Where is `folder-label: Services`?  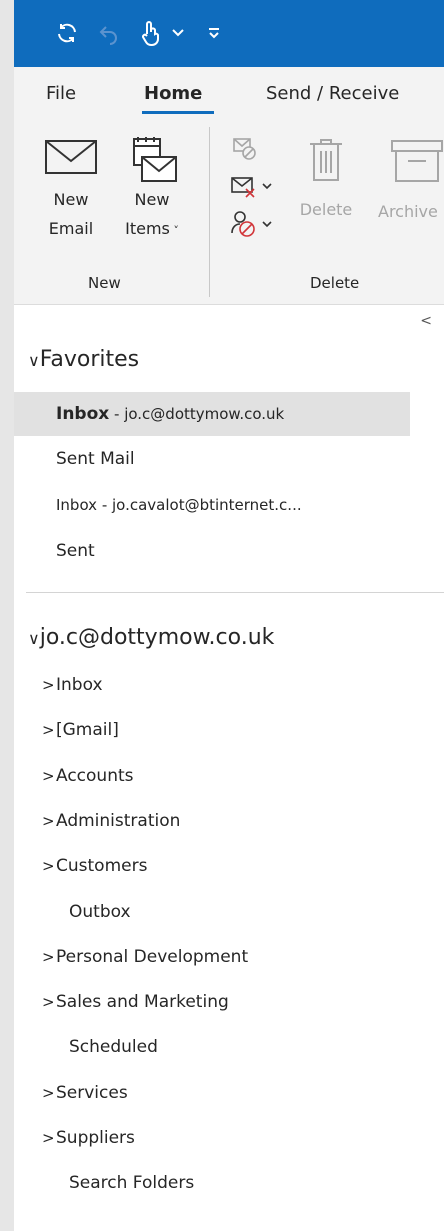 folder-label: Services is located at coordinates (92, 1093).